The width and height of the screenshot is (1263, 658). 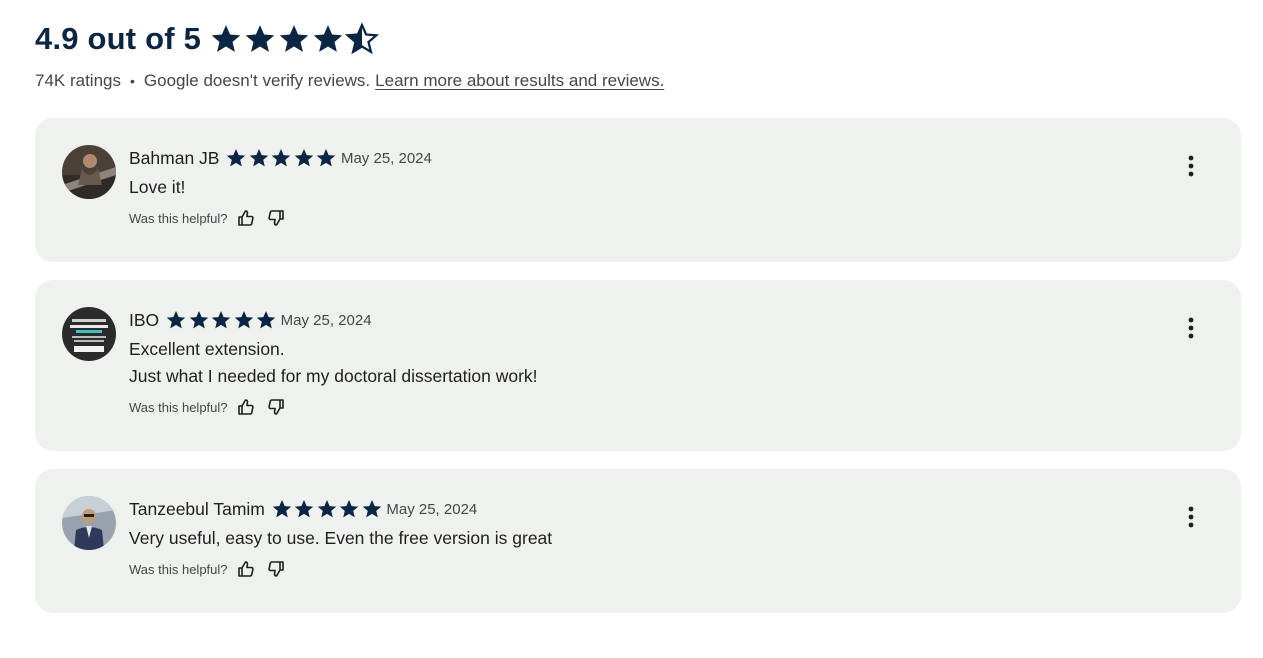 I want to click on review-line: Love it!, so click(x=157, y=187).